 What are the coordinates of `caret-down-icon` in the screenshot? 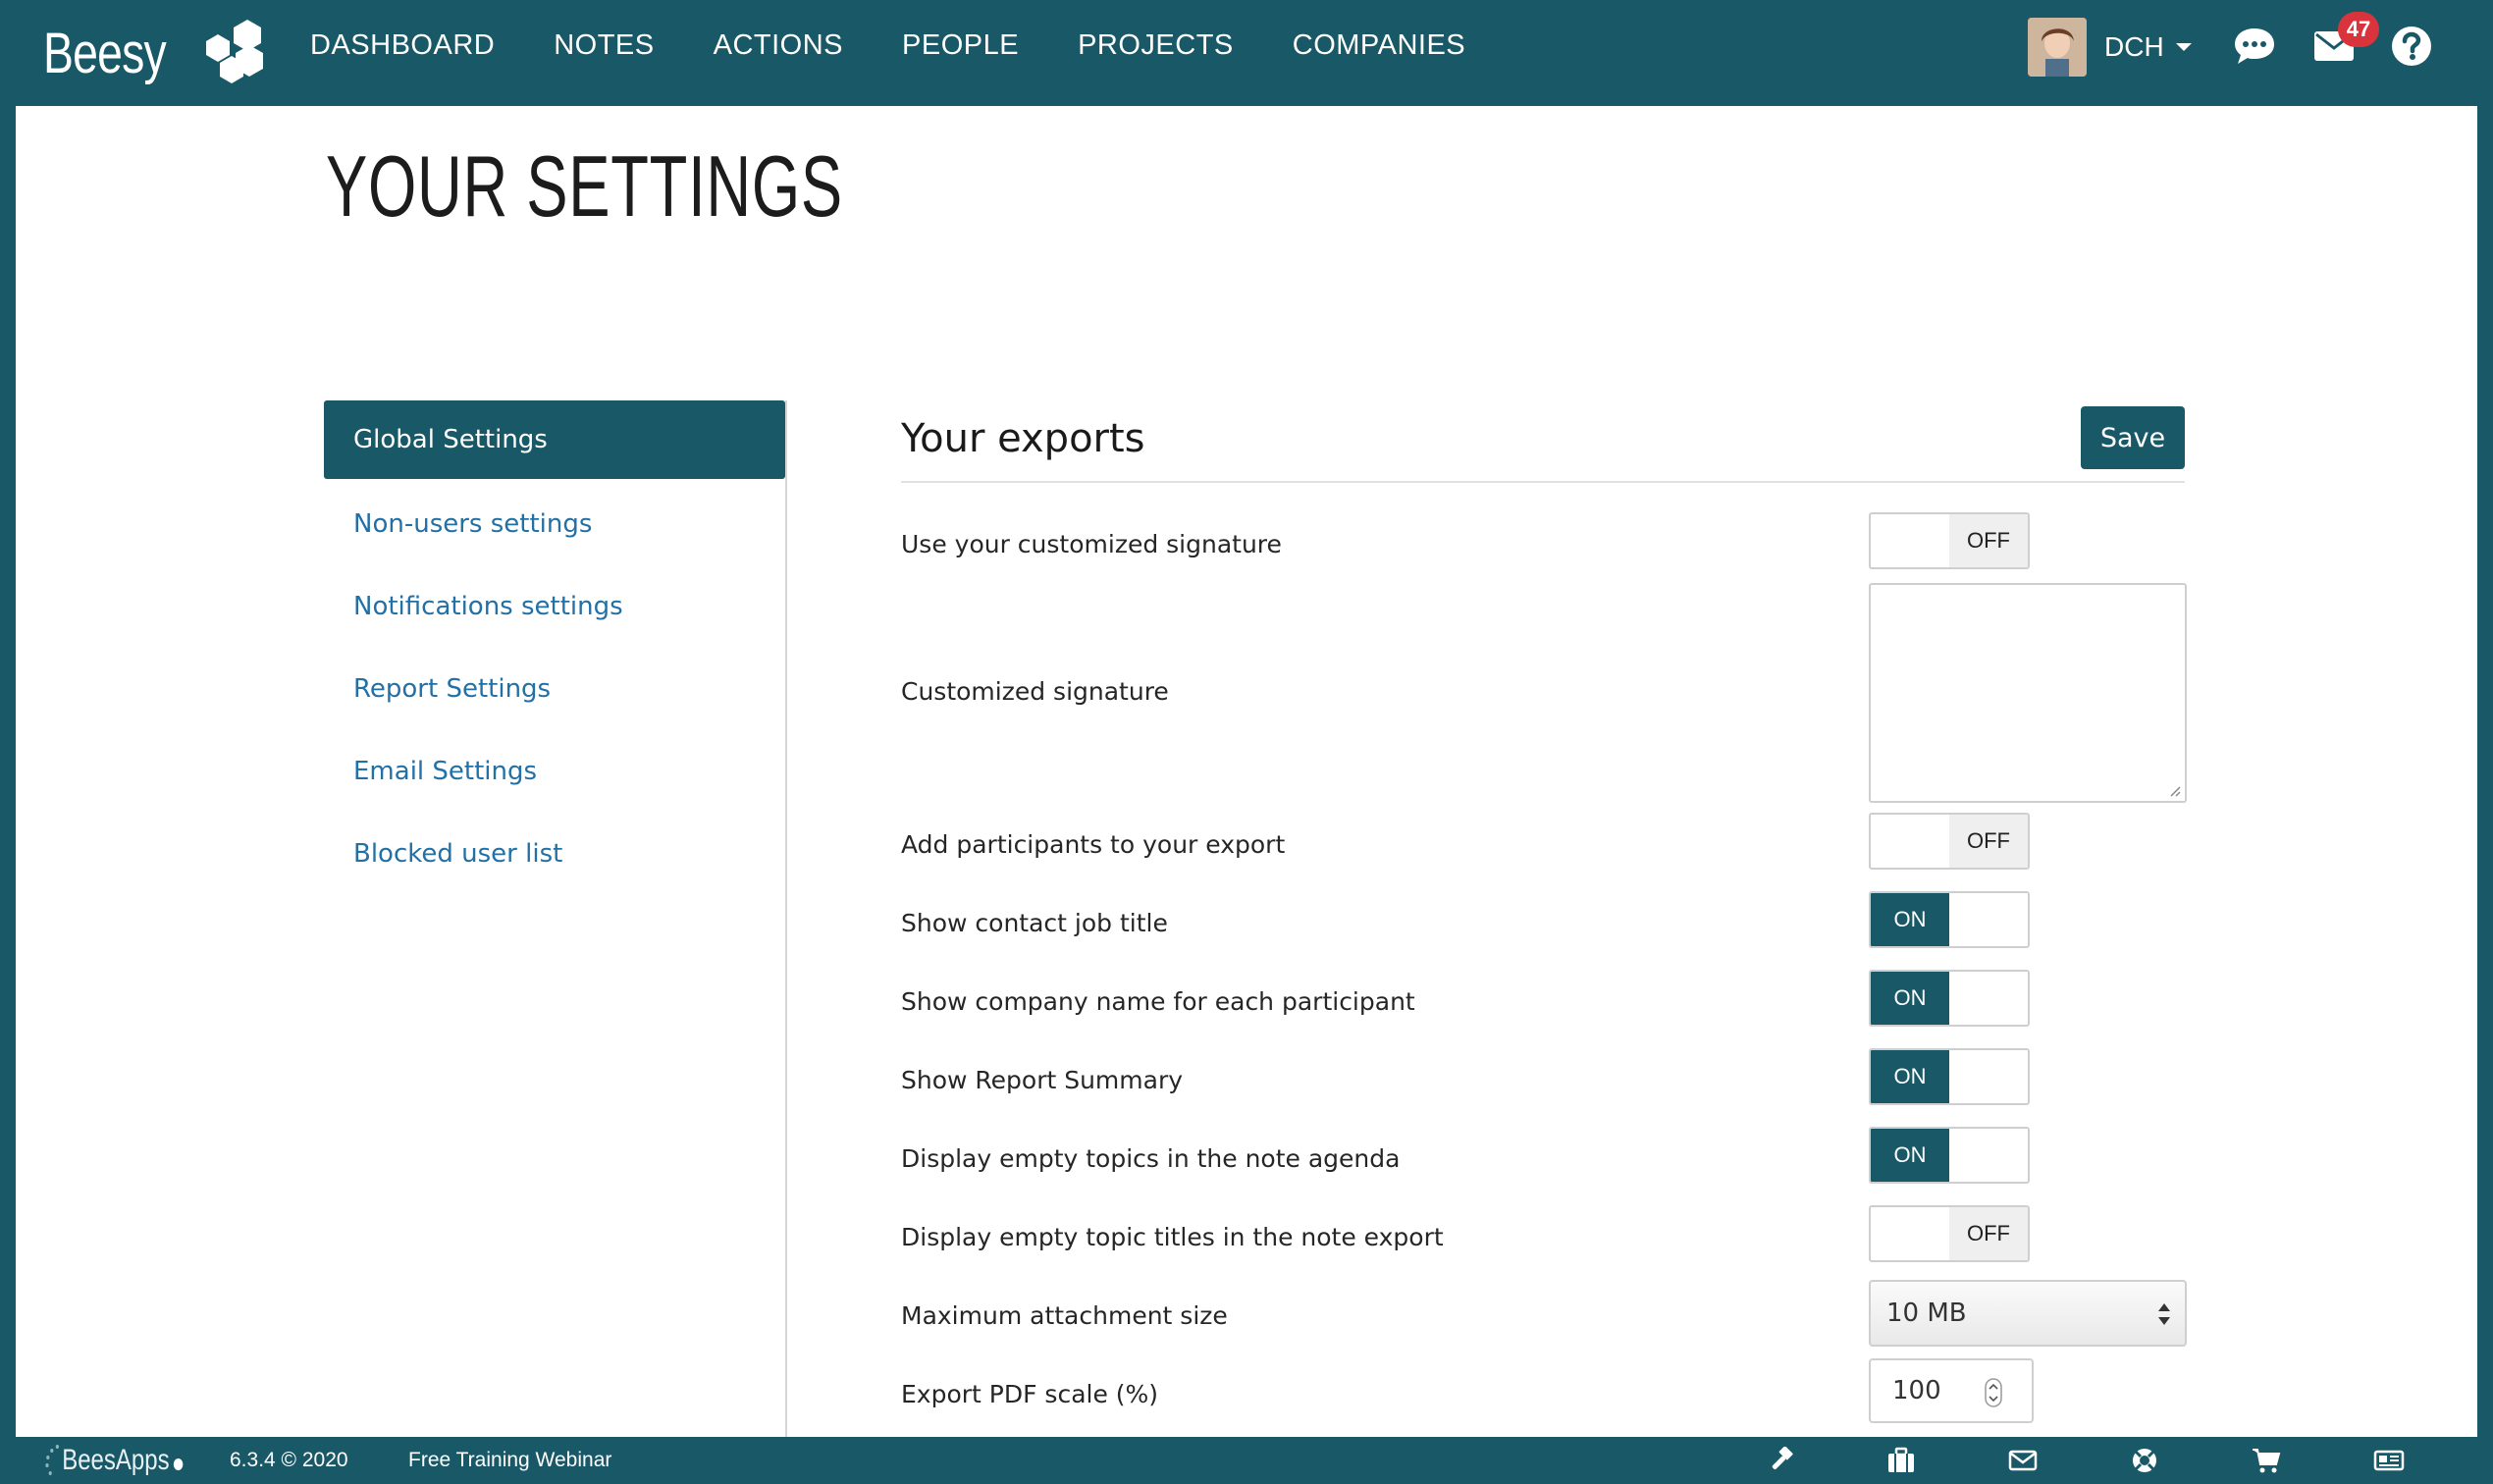 It's located at (2183, 47).